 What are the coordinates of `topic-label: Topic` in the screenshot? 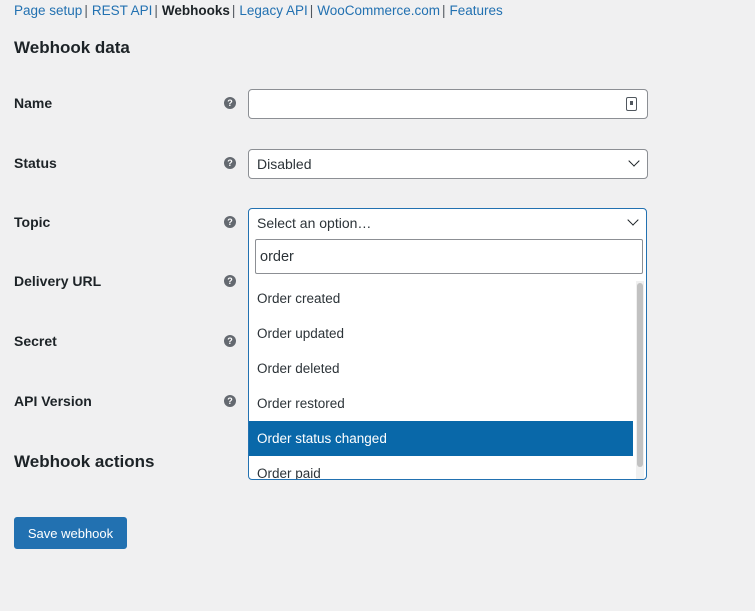 It's located at (32, 222).